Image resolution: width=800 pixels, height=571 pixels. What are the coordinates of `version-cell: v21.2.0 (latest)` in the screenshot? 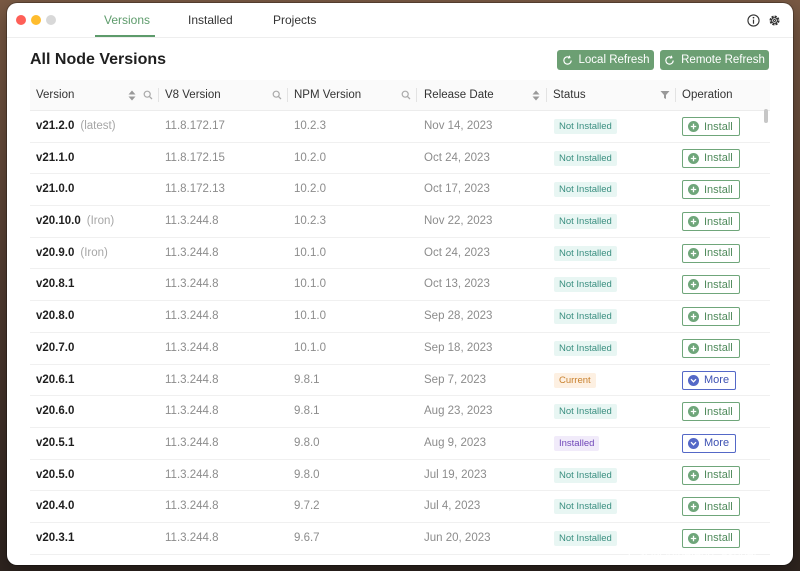 It's located at (76, 126).